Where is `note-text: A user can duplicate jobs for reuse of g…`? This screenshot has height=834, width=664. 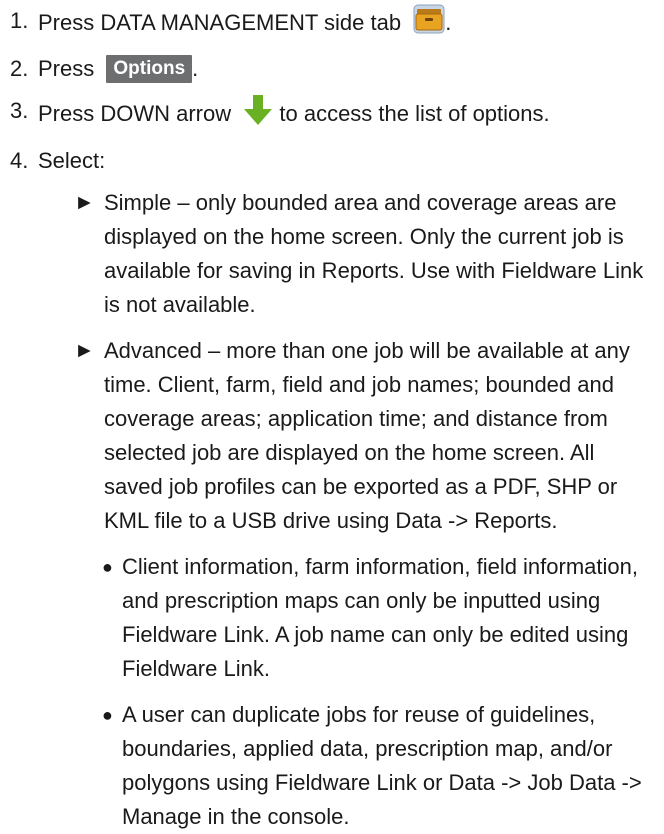 note-text: A user can duplicate jobs for reuse of g… is located at coordinates (382, 765).